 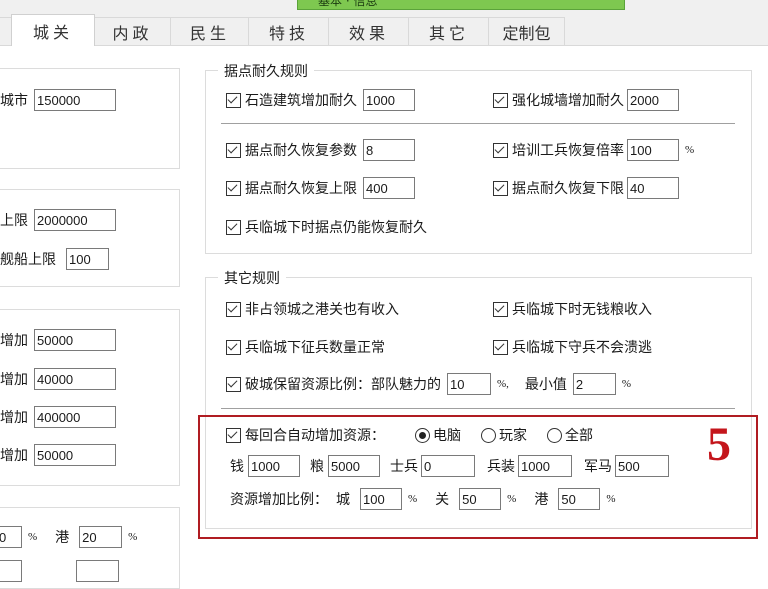 What do you see at coordinates (500, 347) in the screenshot?
I see `siege-no-flee-checkbox` at bounding box center [500, 347].